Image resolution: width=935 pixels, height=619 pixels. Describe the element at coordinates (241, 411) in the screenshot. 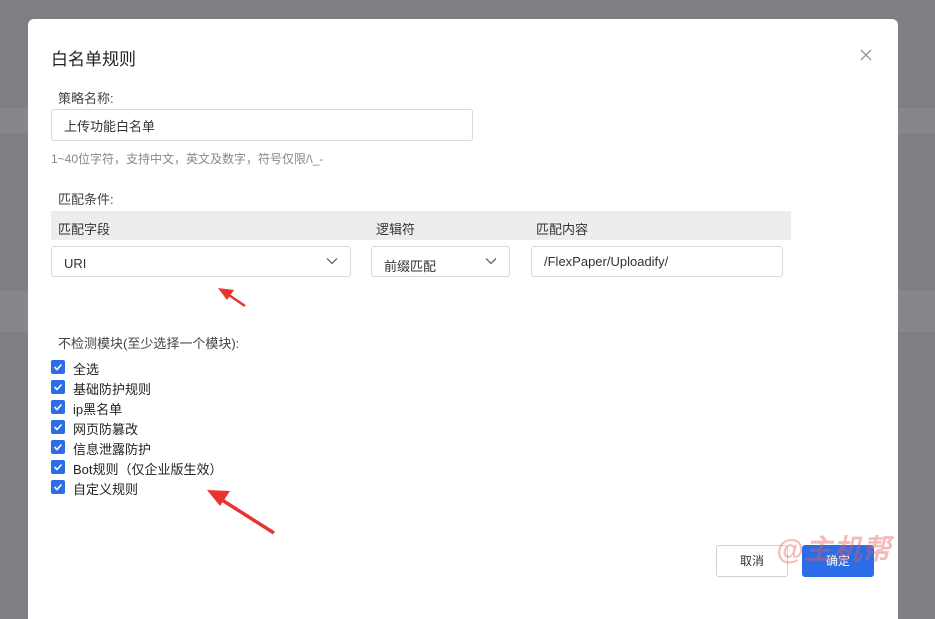

I see `annotation-arrows` at that location.